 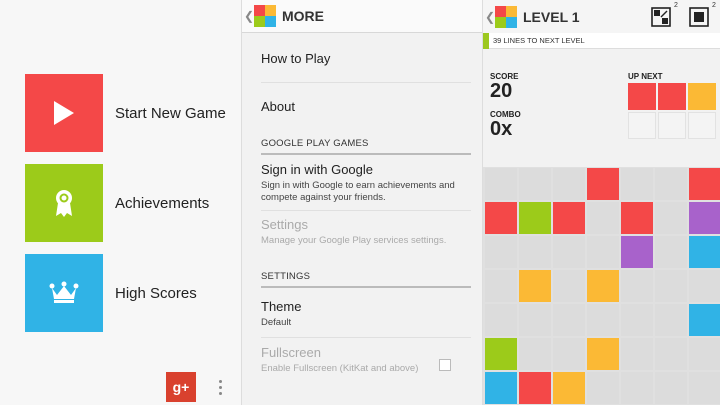 I want to click on fullscreen-checkbox, so click(x=445, y=365).